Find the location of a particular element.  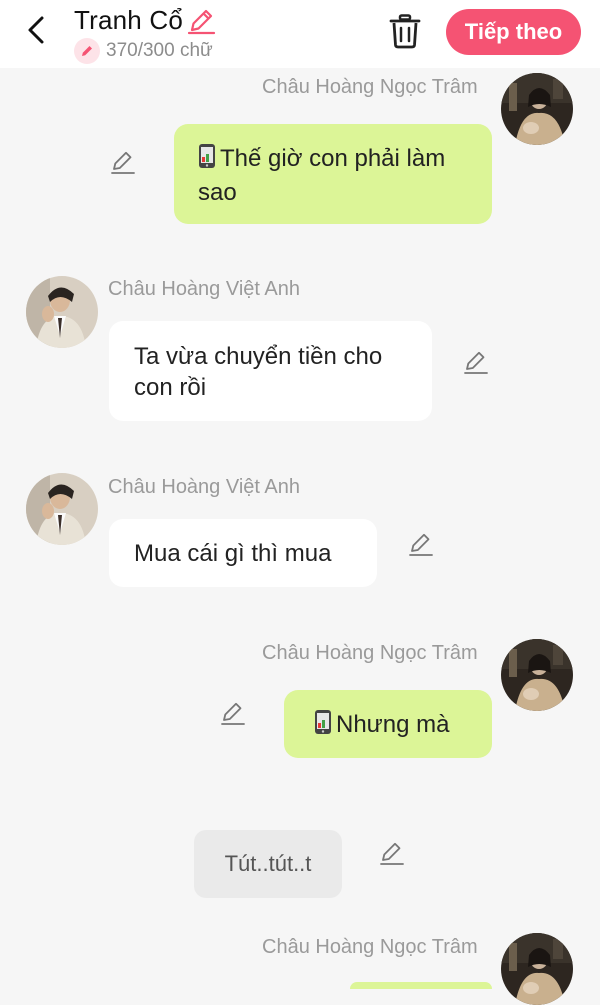

message-text: Thế giờ con phải làm sao is located at coordinates (322, 175).